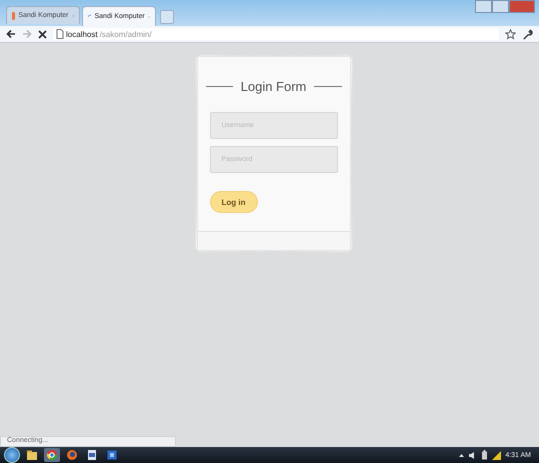 This screenshot has height=463, width=539. I want to click on favicon, so click(14, 16).